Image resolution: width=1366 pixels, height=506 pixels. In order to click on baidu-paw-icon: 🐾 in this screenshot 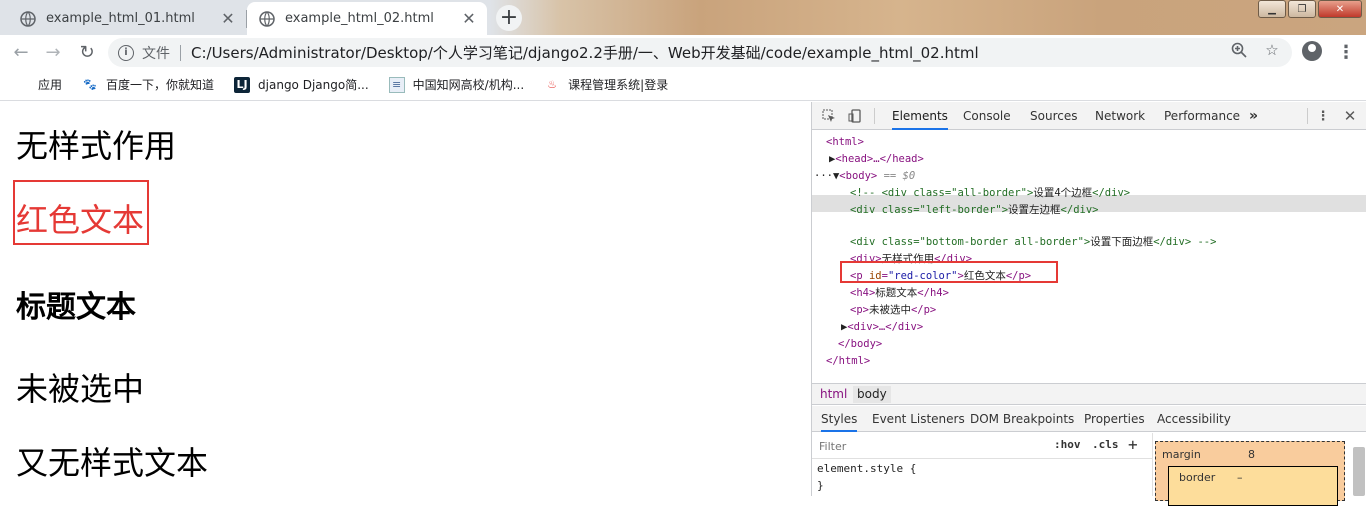, I will do `click(90, 84)`.